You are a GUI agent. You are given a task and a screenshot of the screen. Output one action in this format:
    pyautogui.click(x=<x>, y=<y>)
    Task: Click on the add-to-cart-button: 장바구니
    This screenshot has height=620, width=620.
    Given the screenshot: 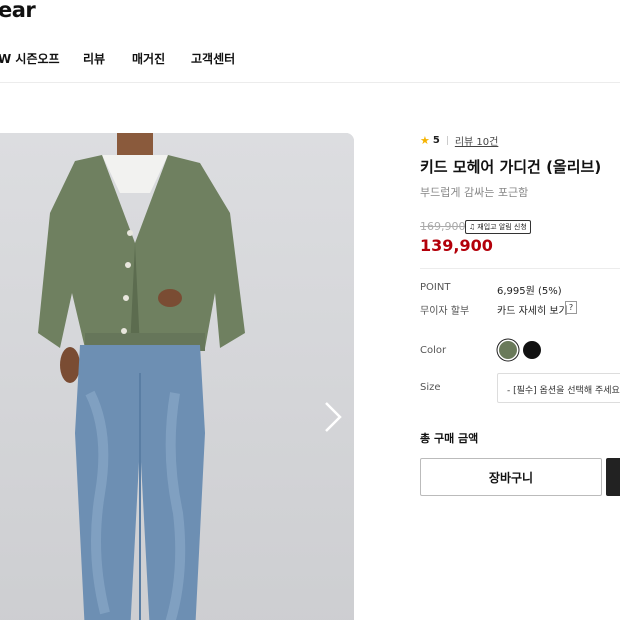 What is the action you would take?
    pyautogui.click(x=511, y=477)
    